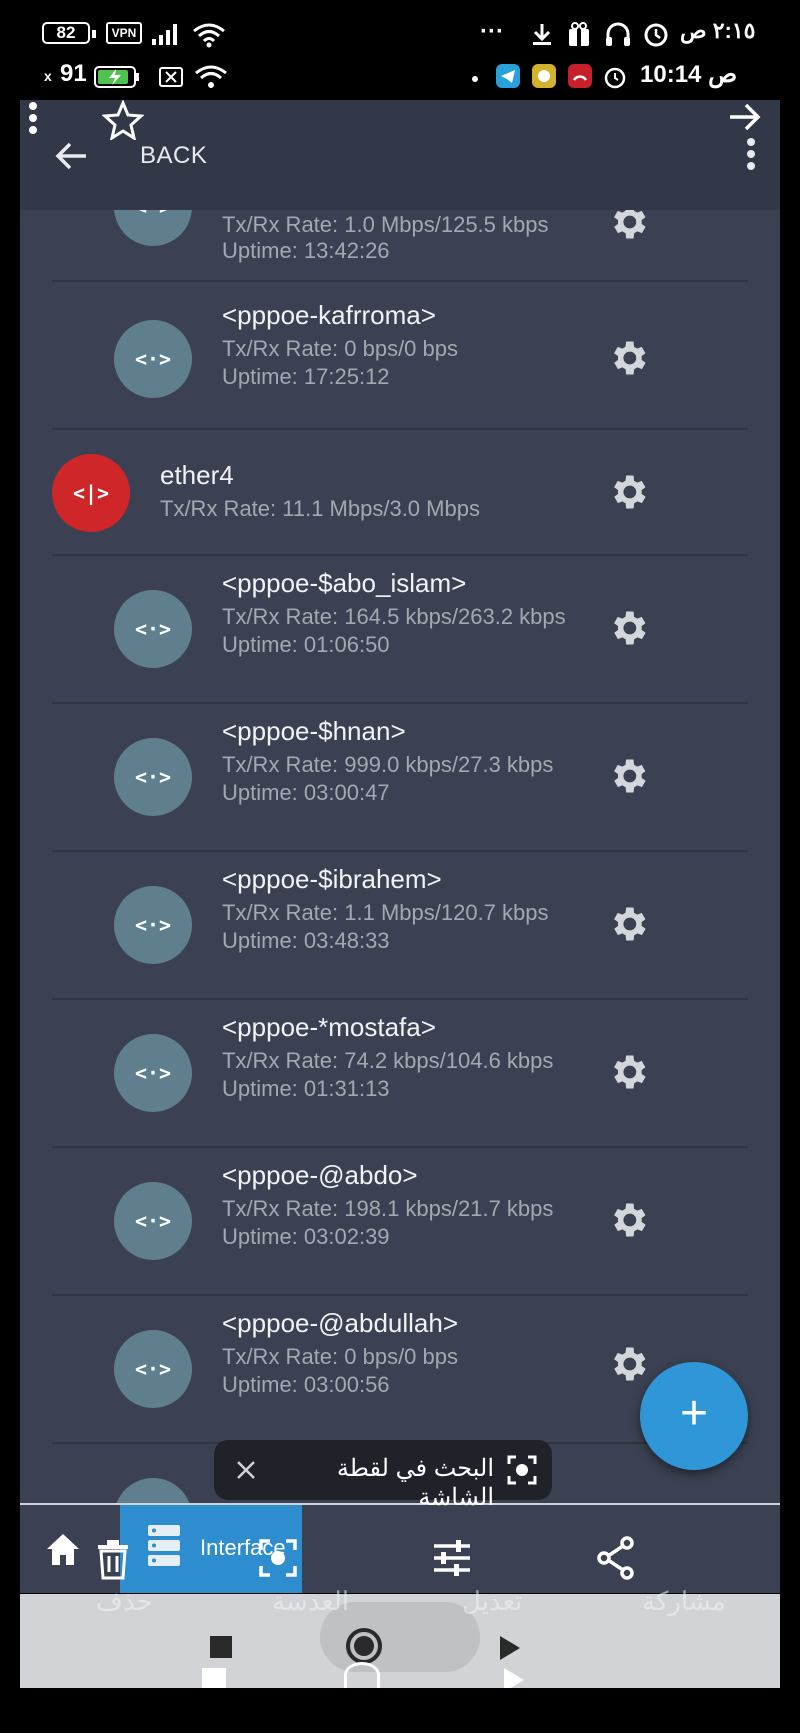 The height and width of the screenshot is (1733, 800). I want to click on clock-top: ٢:١٥ ص, so click(718, 30).